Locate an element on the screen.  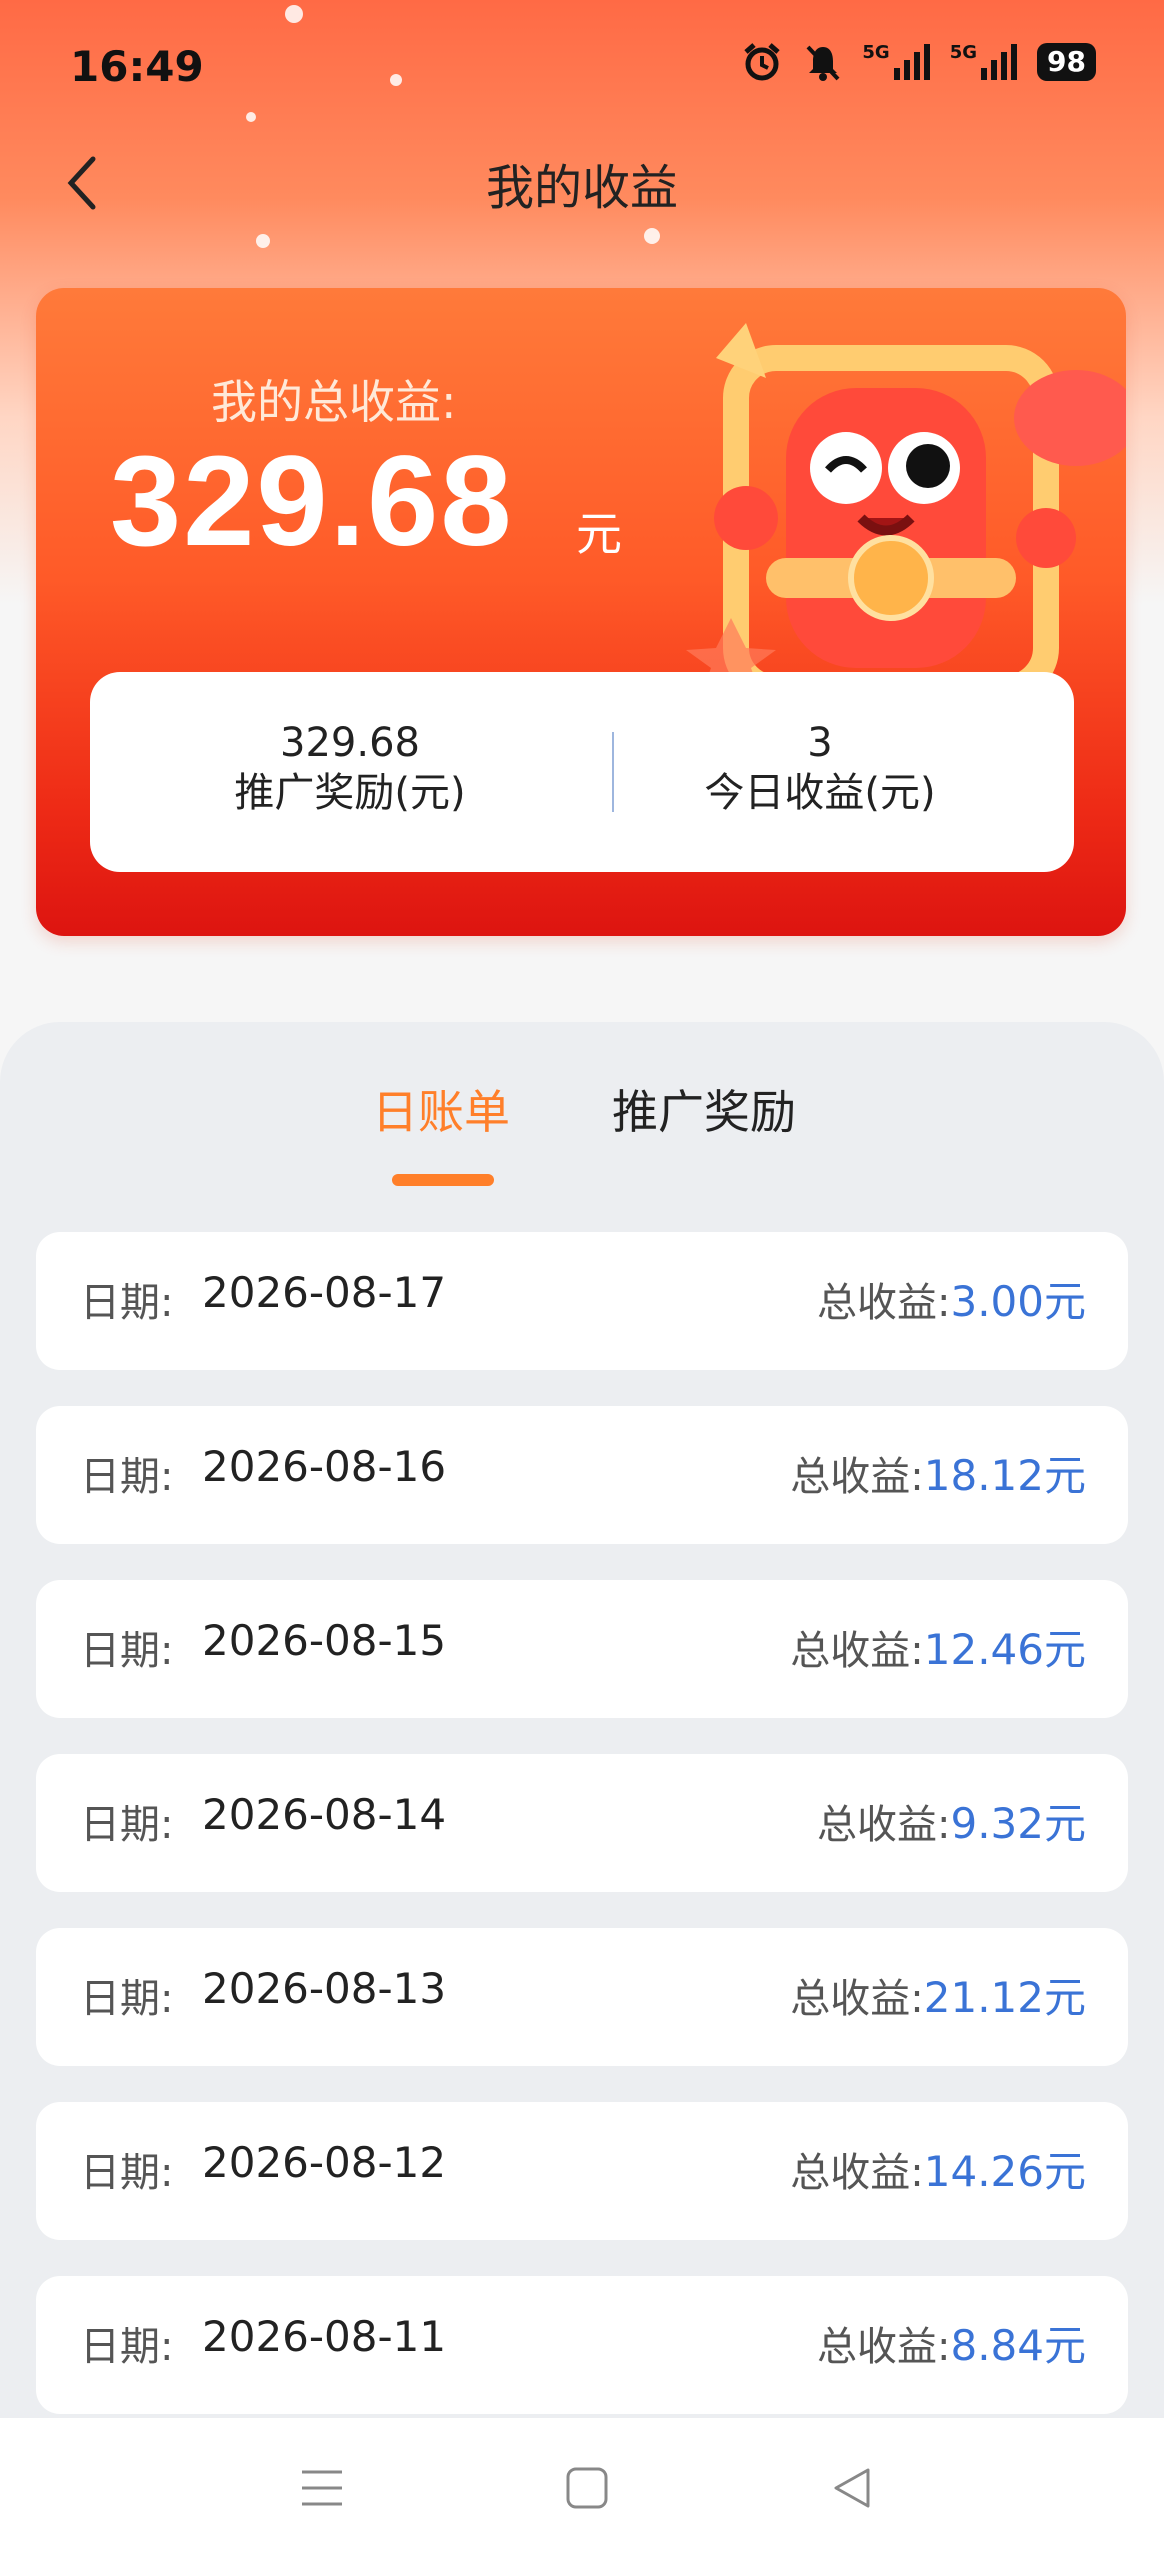
today-earnings-value: 3 is located at coordinates (820, 743).